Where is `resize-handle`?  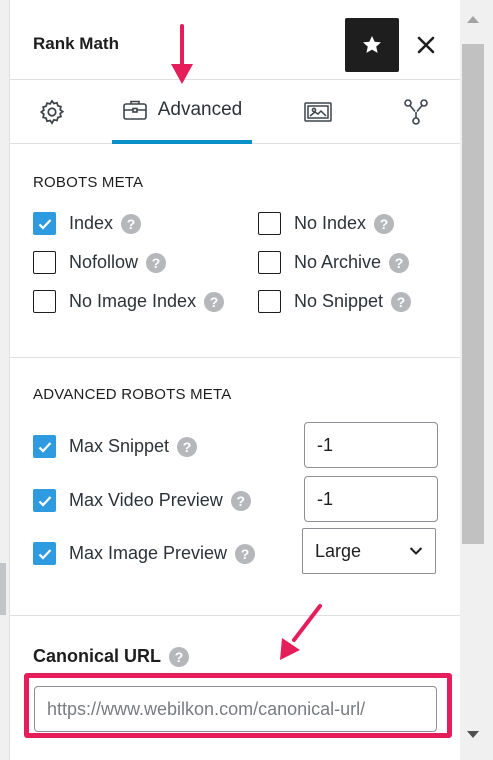 resize-handle is located at coordinates (3, 589).